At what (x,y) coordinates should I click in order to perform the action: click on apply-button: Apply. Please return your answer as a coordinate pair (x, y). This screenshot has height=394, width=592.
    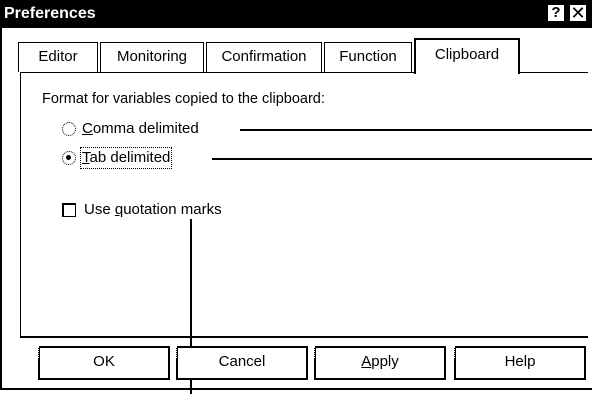
    Looking at the image, I should click on (380, 363).